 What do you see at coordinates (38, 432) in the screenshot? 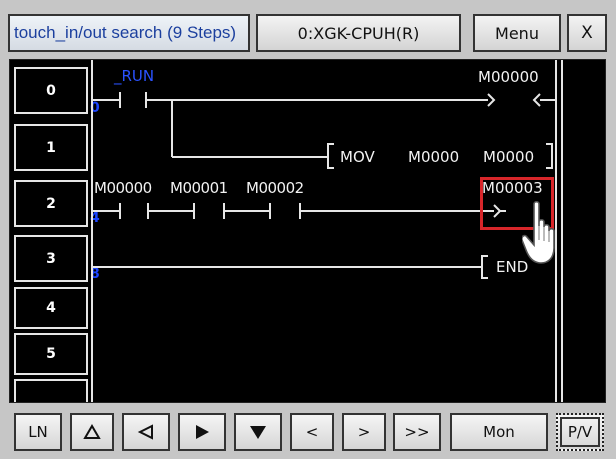
I see `ln-button: LN` at bounding box center [38, 432].